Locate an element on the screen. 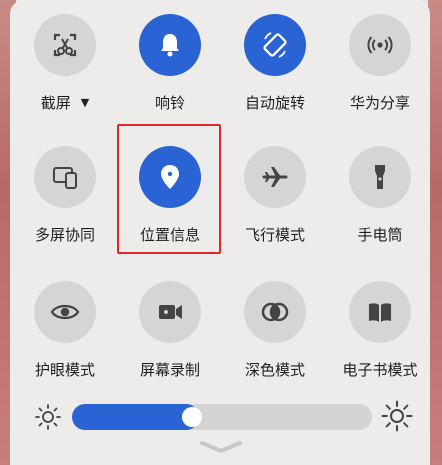  tile-multi-screen: 多屏协同 is located at coordinates (65, 195).